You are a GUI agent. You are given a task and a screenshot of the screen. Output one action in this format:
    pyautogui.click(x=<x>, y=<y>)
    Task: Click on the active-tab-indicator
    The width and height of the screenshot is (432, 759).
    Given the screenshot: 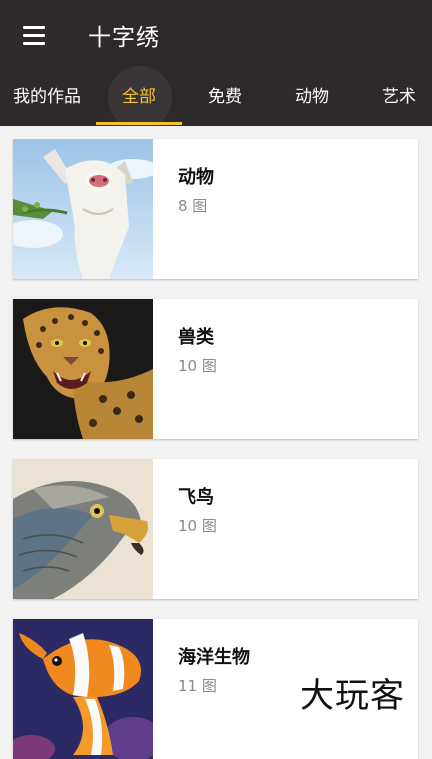 What is the action you would take?
    pyautogui.click(x=139, y=123)
    